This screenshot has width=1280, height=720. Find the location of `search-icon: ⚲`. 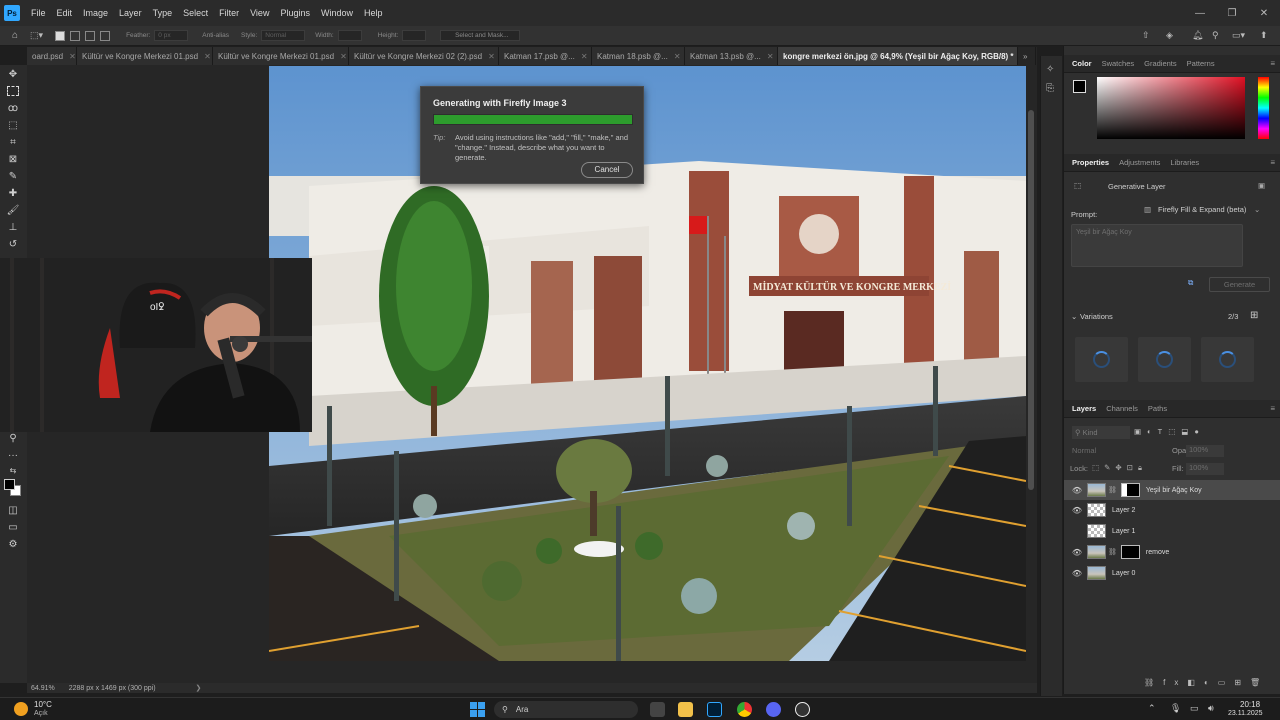

search-icon: ⚲ is located at coordinates (1215, 35).